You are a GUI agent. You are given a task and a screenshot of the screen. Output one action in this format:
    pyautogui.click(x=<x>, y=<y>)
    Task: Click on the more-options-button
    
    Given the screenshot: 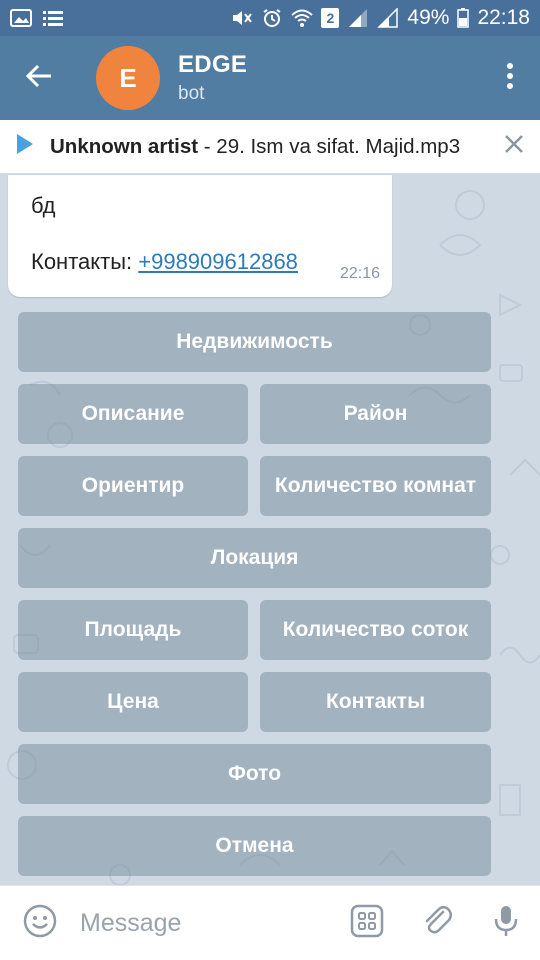 What is the action you would take?
    pyautogui.click(x=510, y=78)
    